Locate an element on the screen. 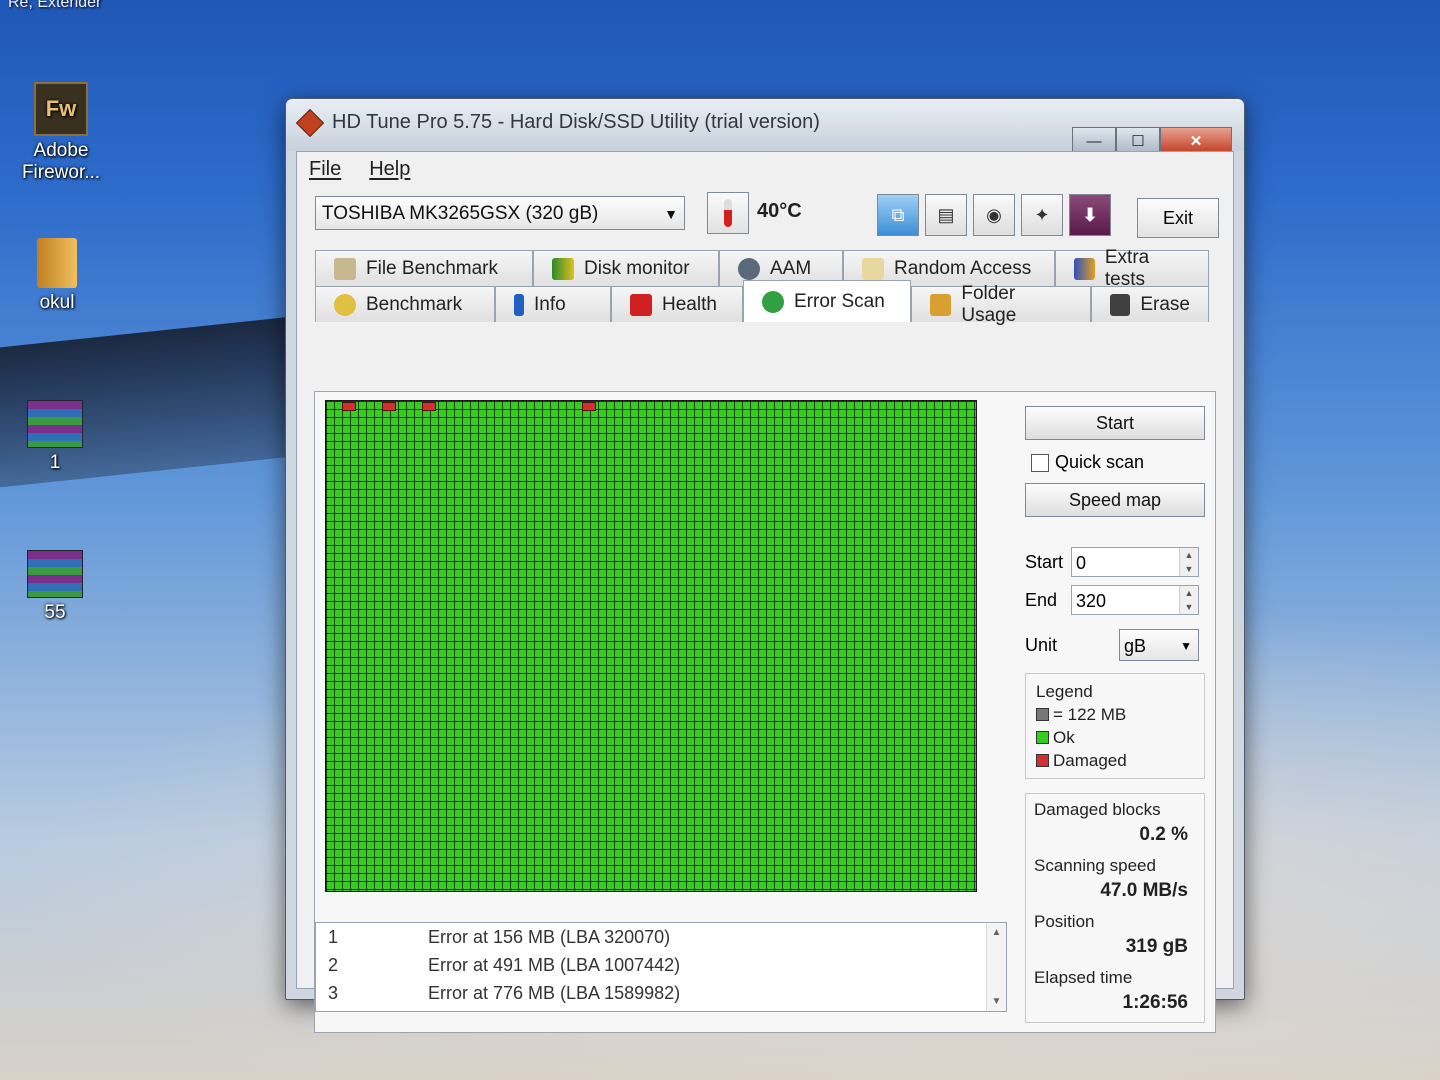  speaker-icon is located at coordinates (749, 268).